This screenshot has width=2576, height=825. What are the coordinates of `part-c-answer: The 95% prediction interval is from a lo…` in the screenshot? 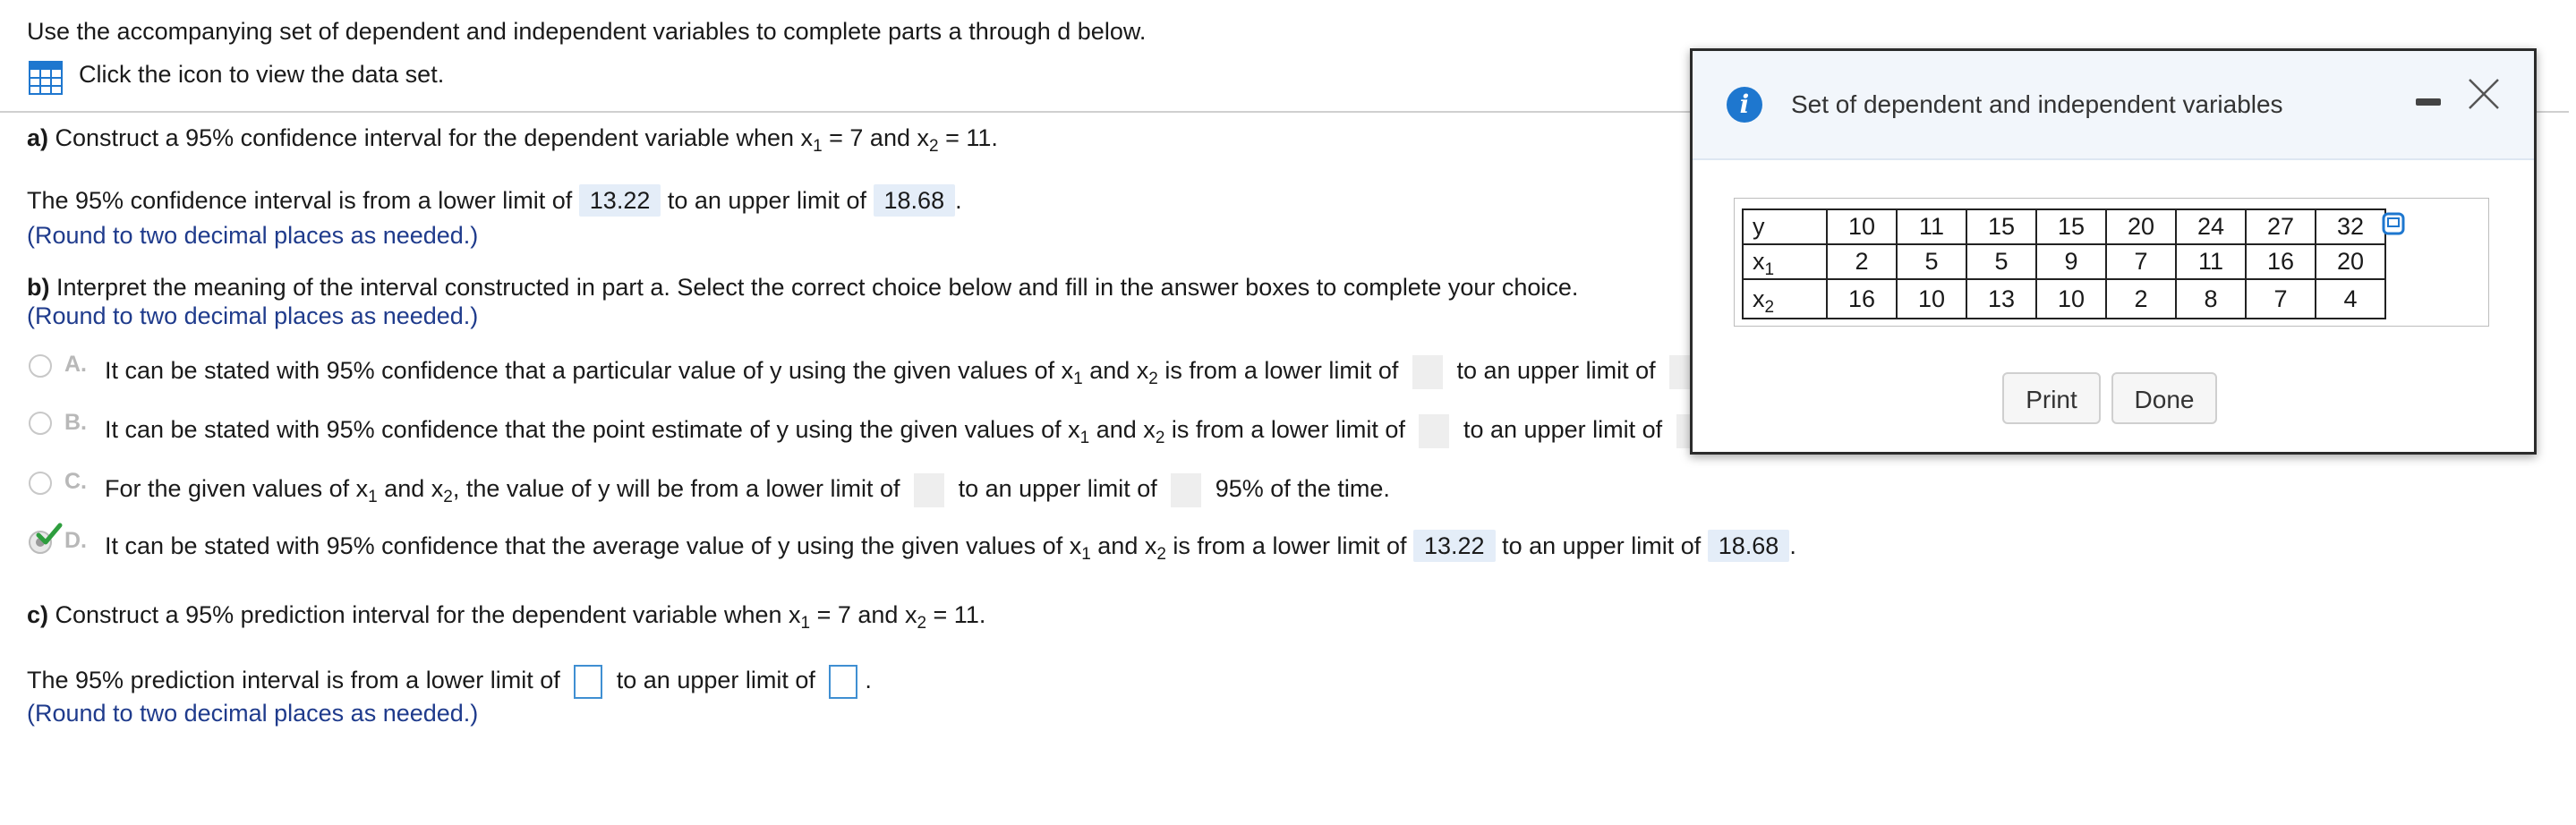 It's located at (449, 682).